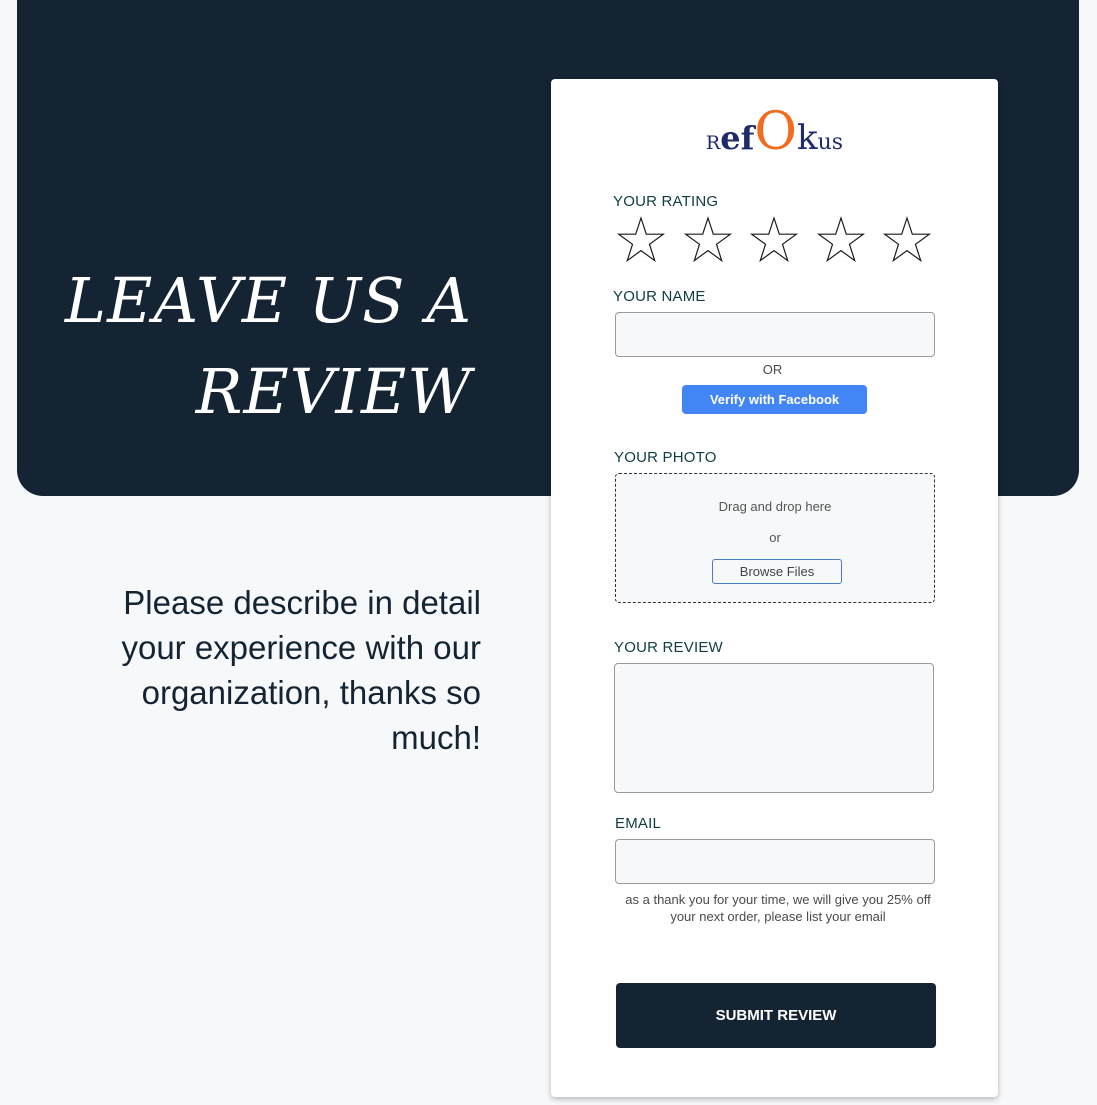 The image size is (1097, 1105). What do you see at coordinates (772, 369) in the screenshot?
I see `or-separator: OR` at bounding box center [772, 369].